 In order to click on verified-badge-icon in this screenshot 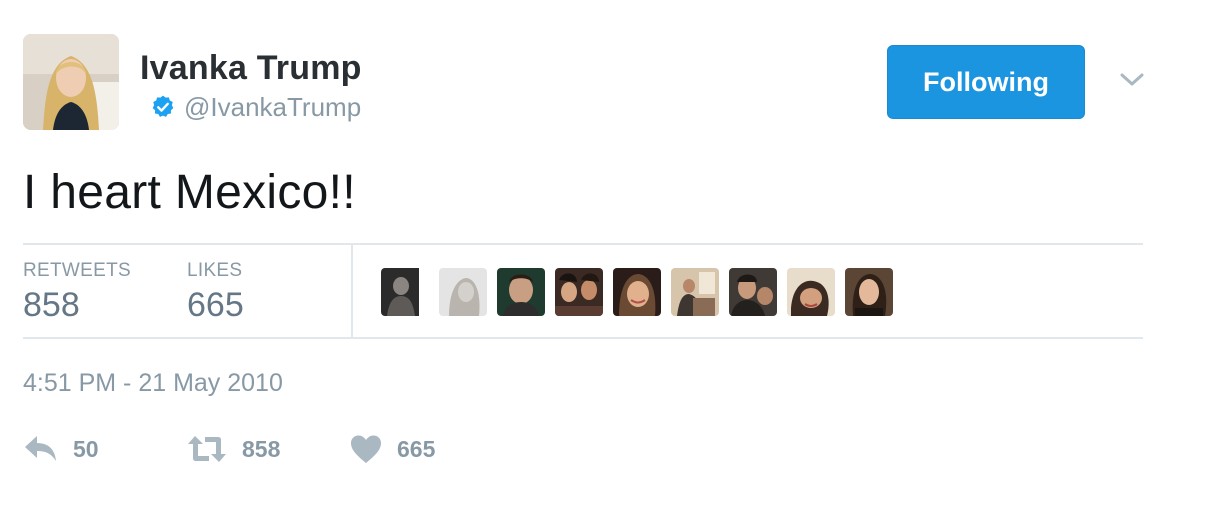, I will do `click(163, 106)`.